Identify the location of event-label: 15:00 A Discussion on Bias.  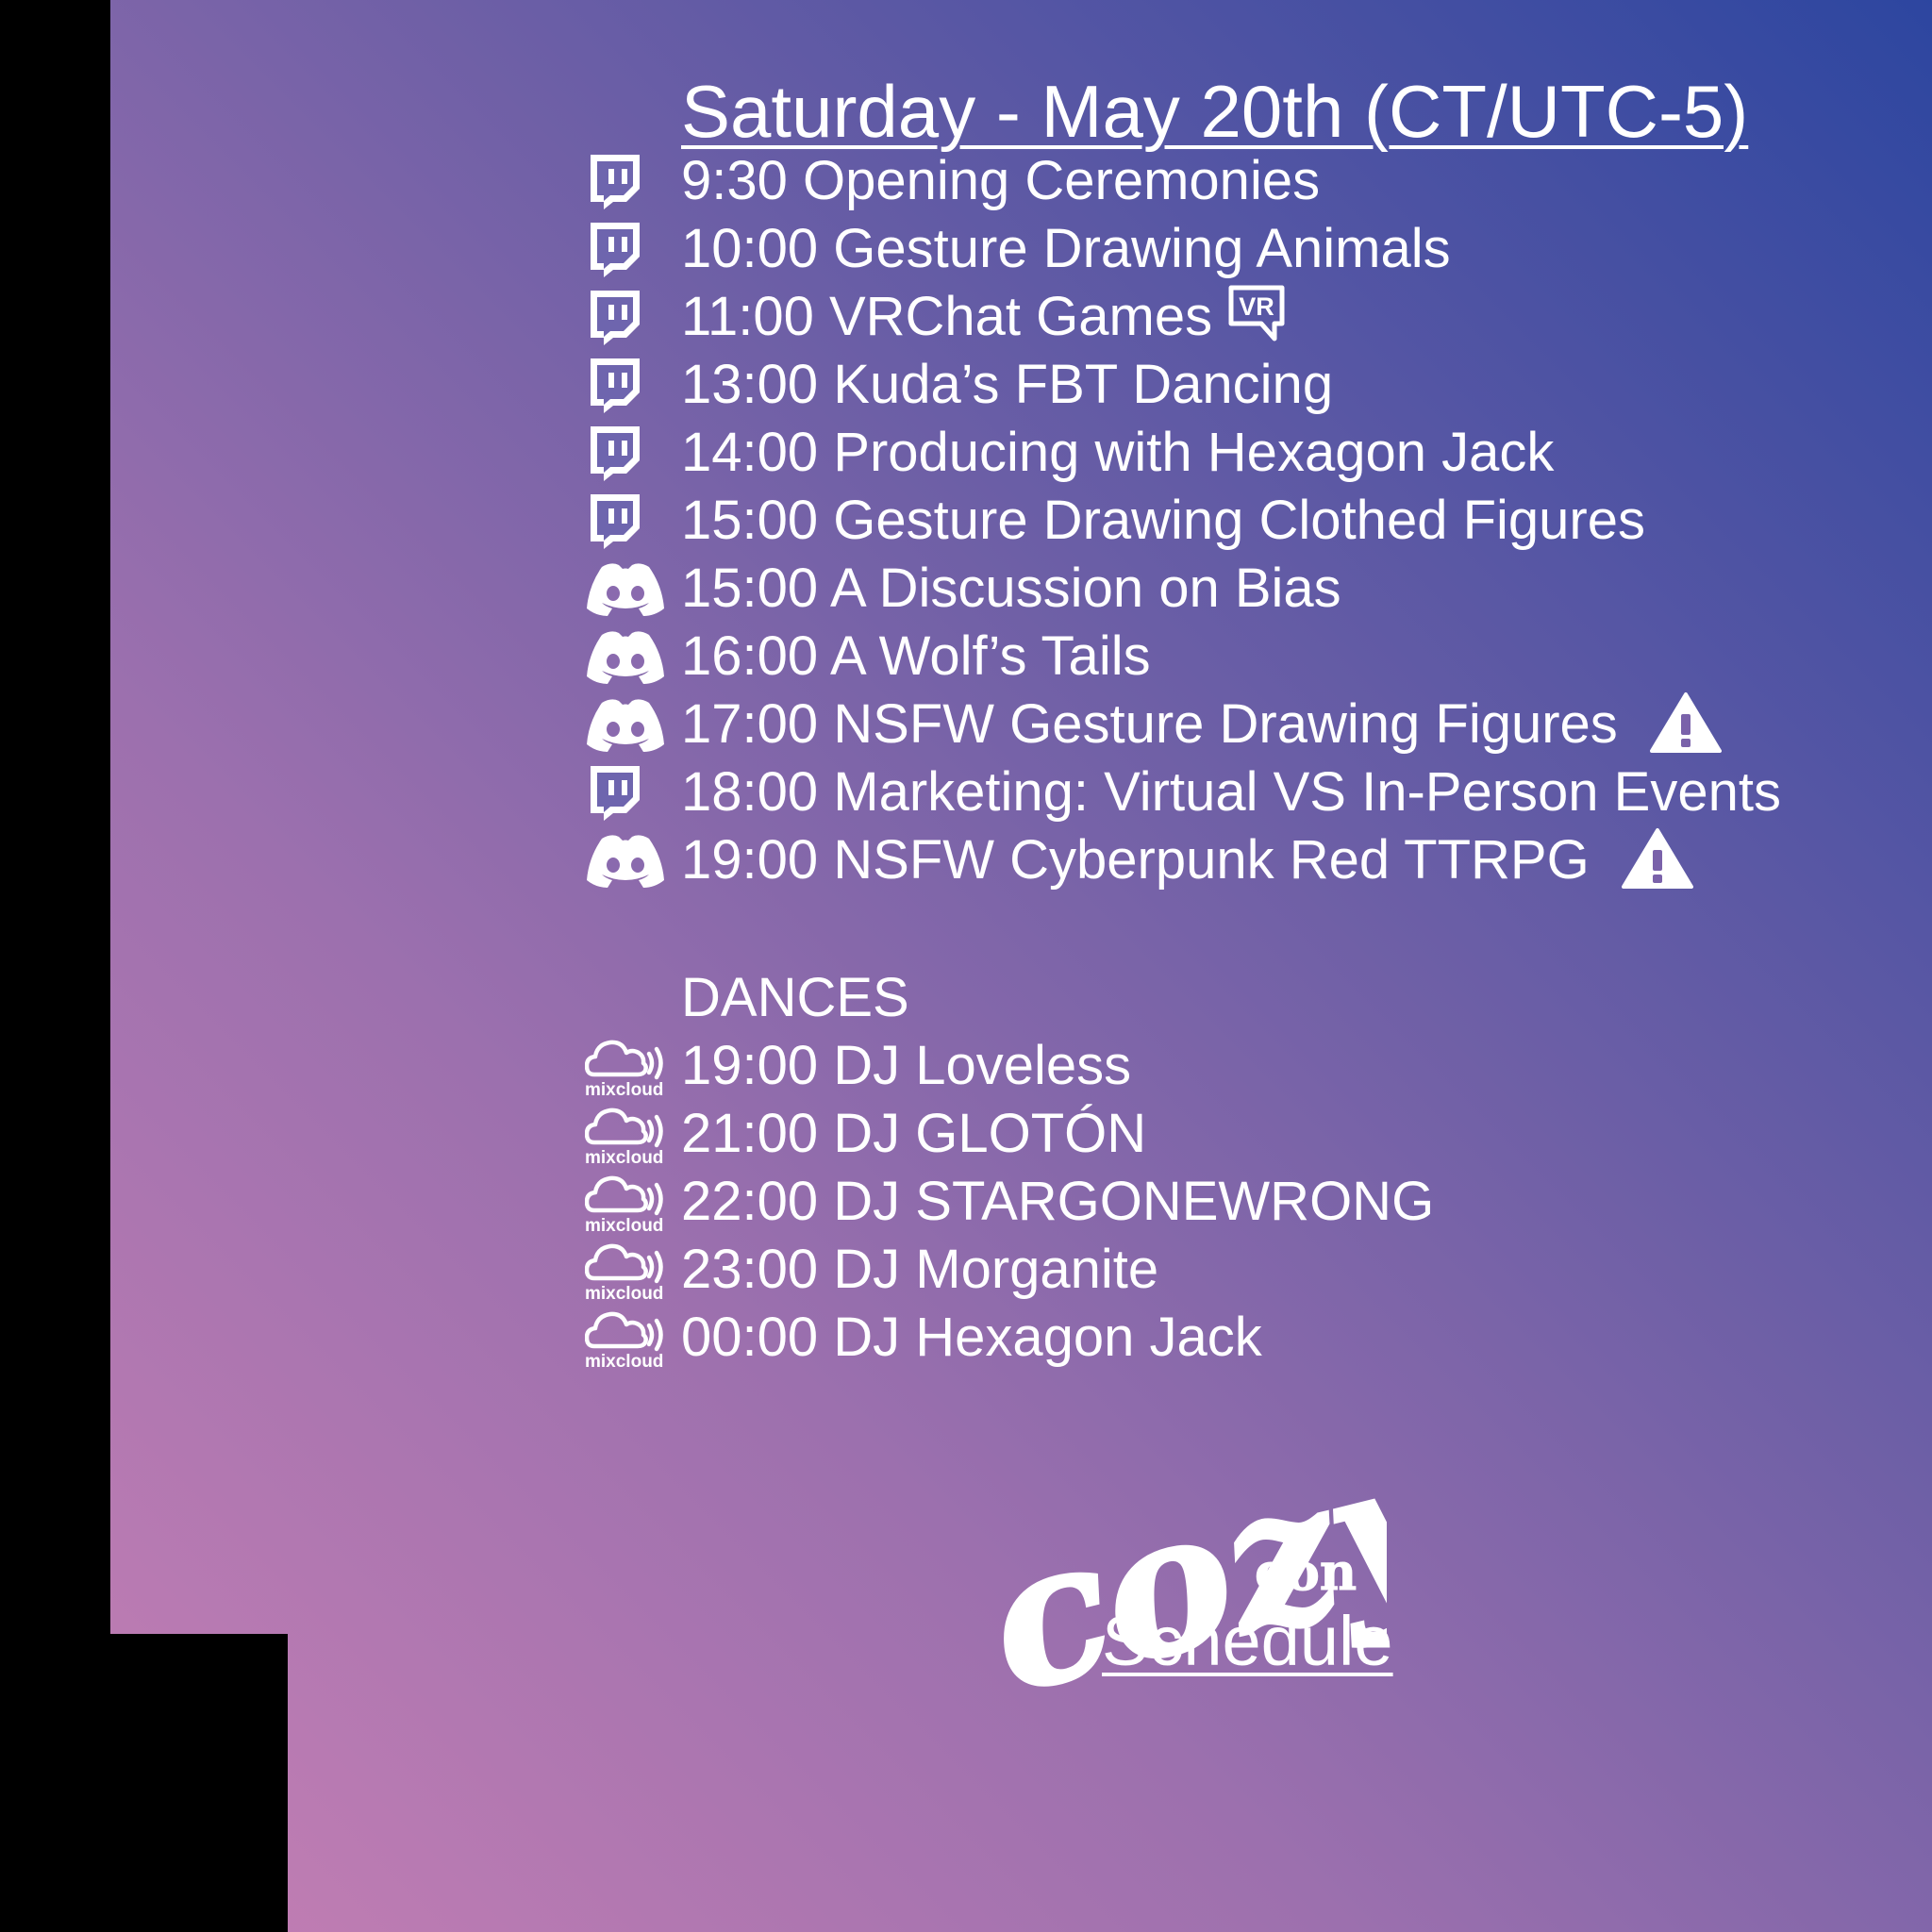
(1011, 588).